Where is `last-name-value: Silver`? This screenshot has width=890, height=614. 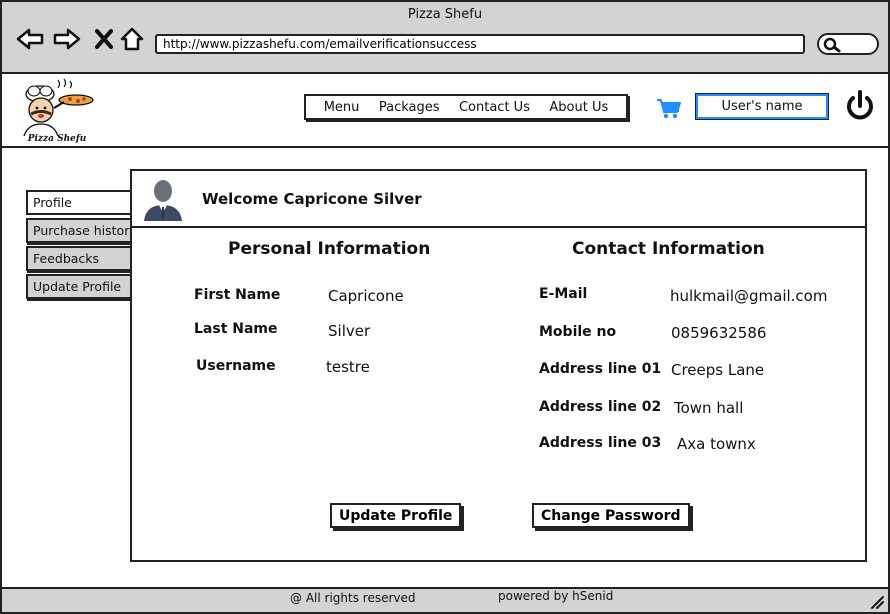 last-name-value: Silver is located at coordinates (349, 331).